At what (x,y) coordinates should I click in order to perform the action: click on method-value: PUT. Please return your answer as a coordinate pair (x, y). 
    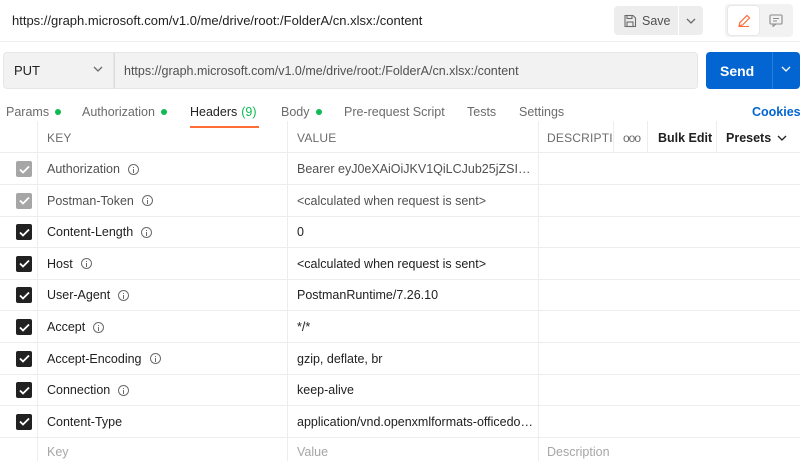
    Looking at the image, I should click on (27, 70).